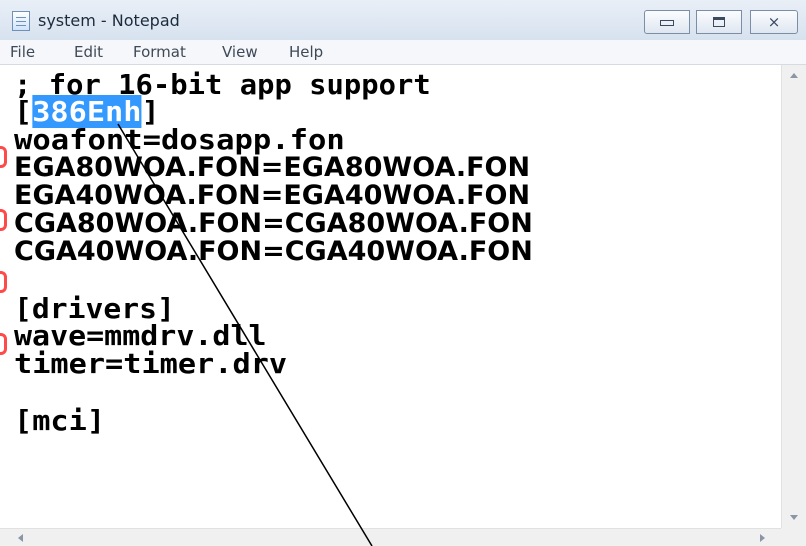  What do you see at coordinates (240, 52) in the screenshot?
I see `menu-view: View` at bounding box center [240, 52].